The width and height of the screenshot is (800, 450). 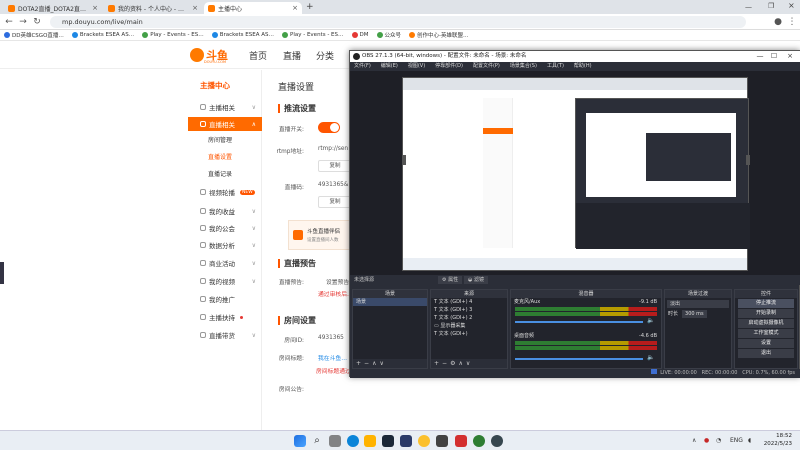 What do you see at coordinates (389, 66) in the screenshot?
I see `menu-edit: 编辑(E)` at bounding box center [389, 66].